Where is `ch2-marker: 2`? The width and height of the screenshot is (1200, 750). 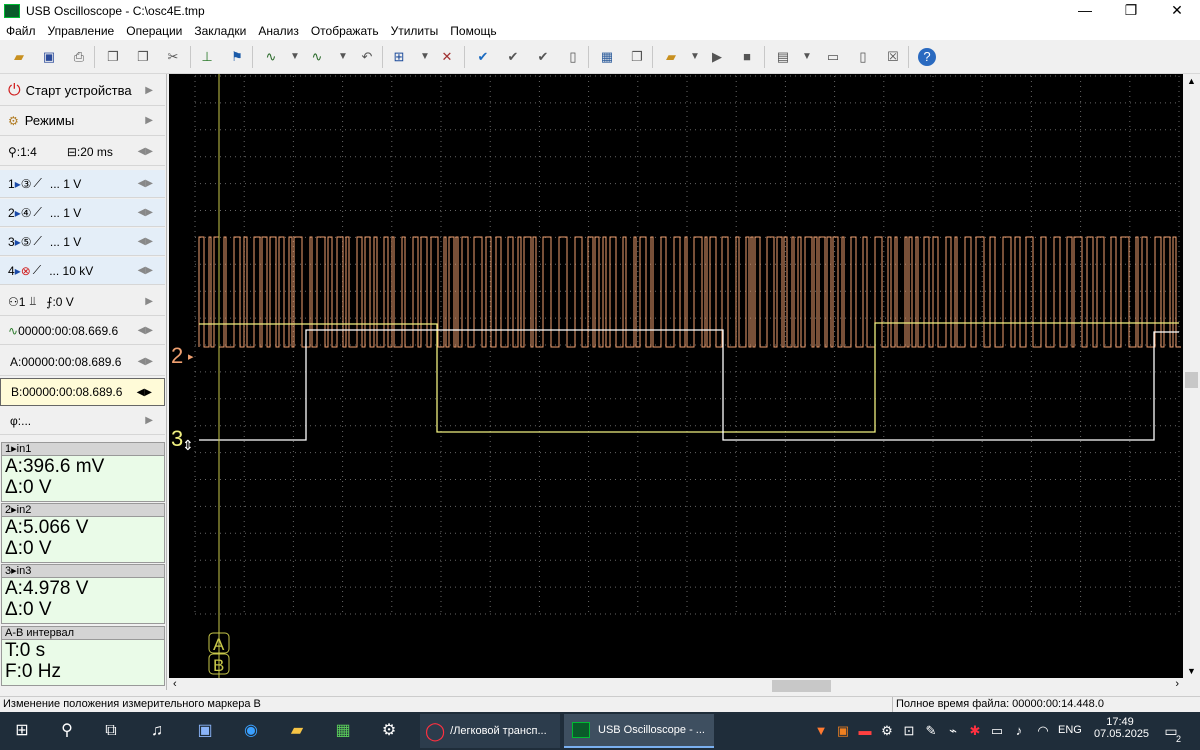 ch2-marker: 2 is located at coordinates (177, 355).